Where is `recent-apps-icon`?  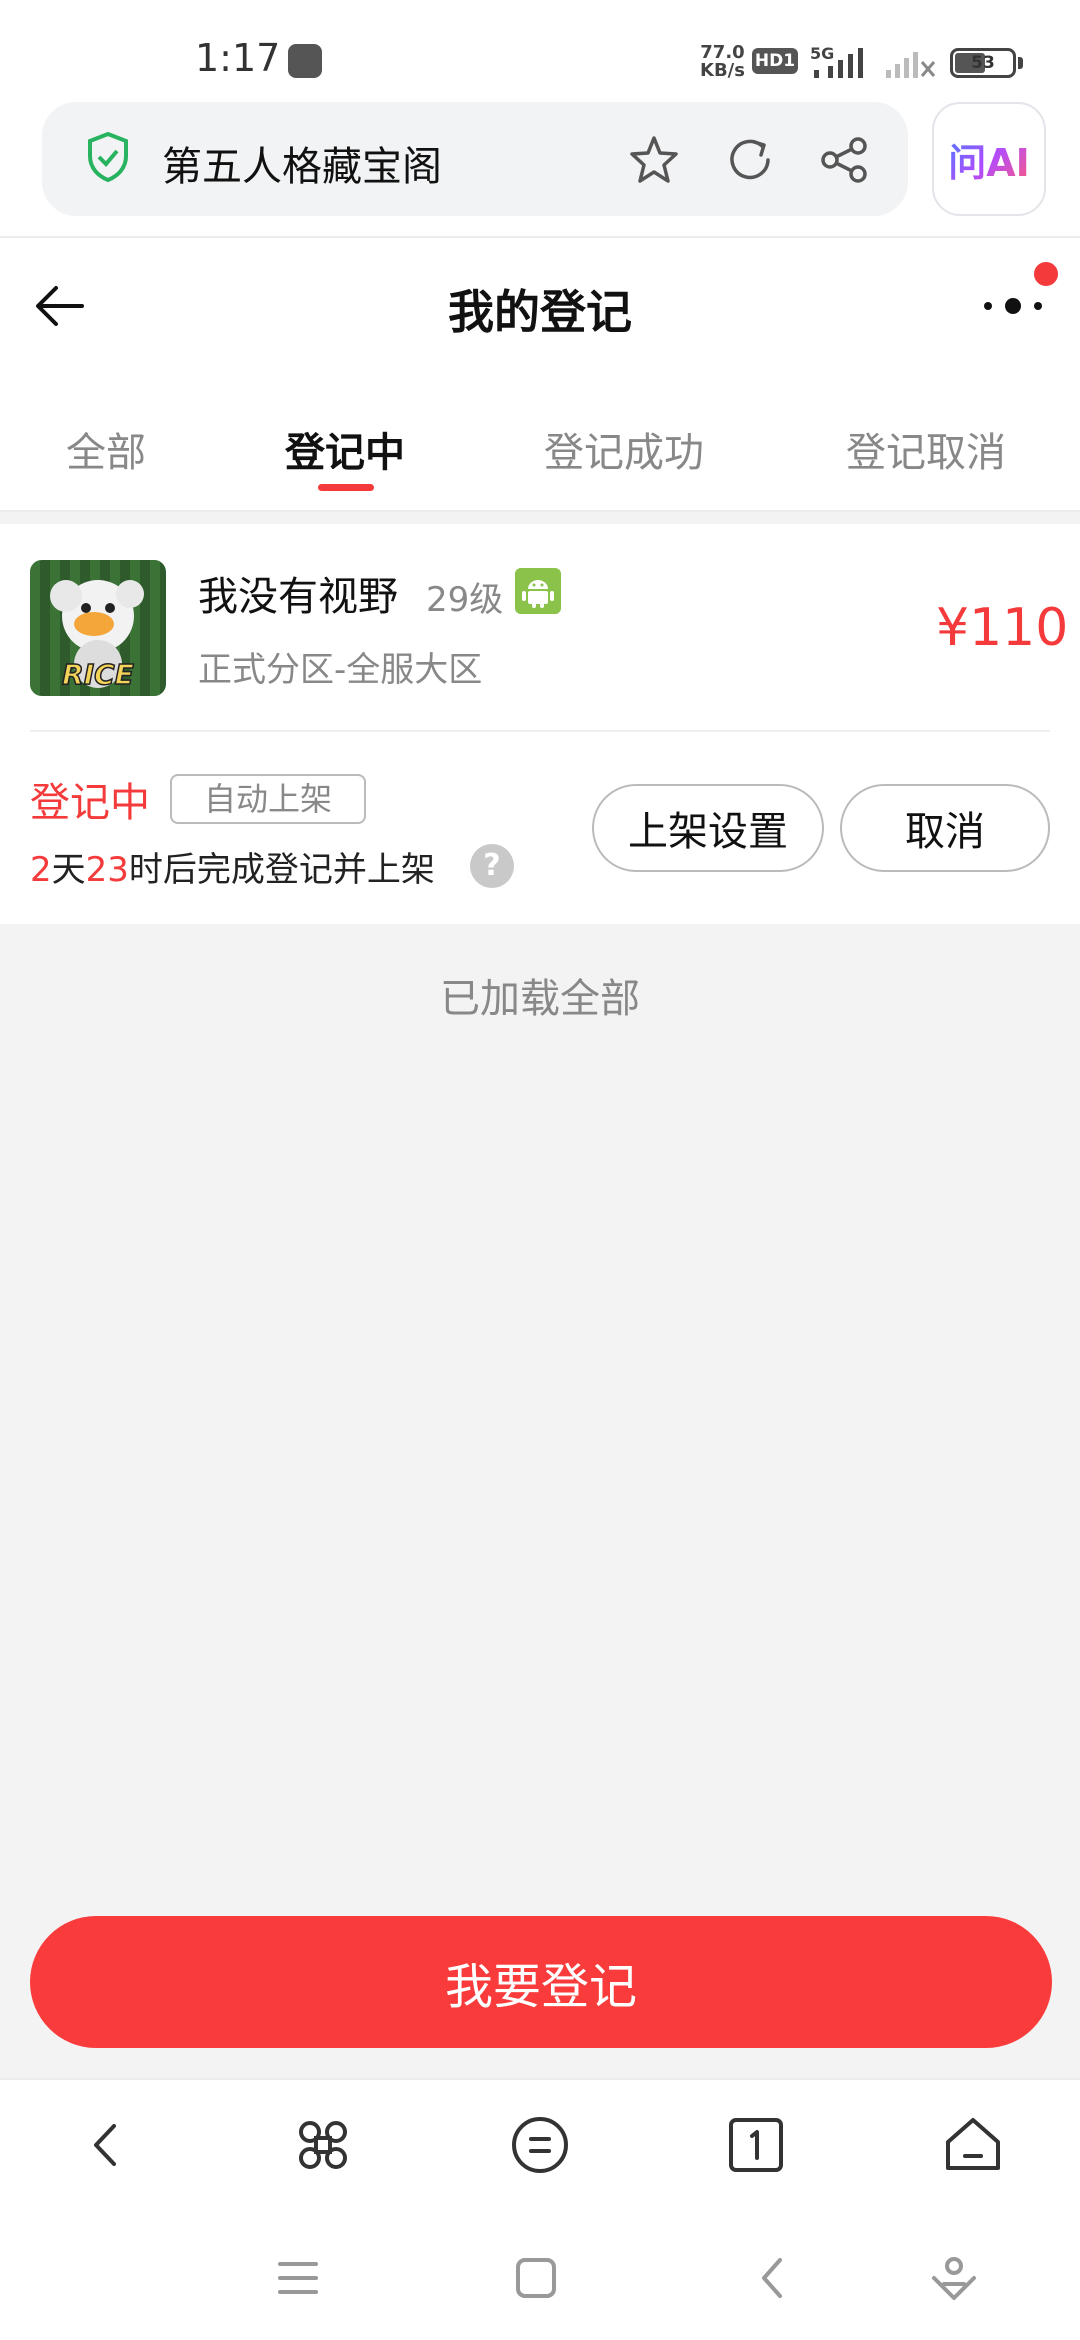 recent-apps-icon is located at coordinates (298, 2278).